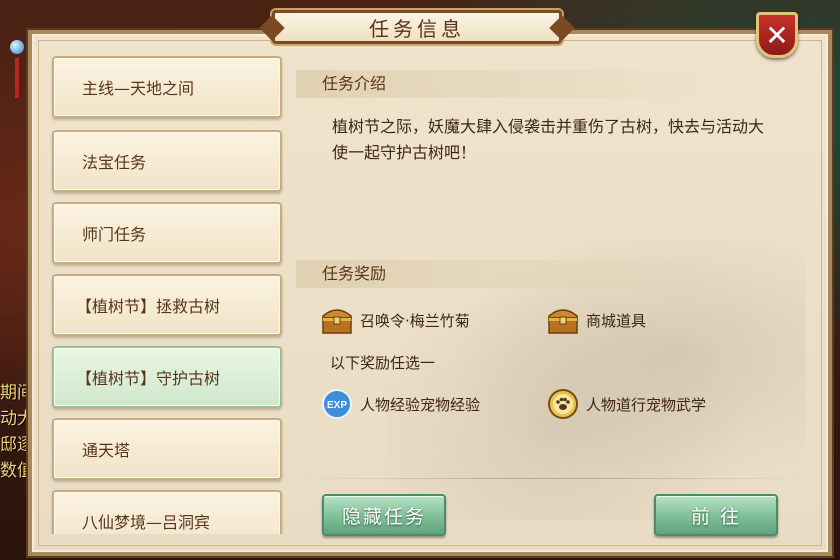 This screenshot has width=840, height=560. Describe the element at coordinates (114, 234) in the screenshot. I see `task-item-label: 师门任务` at that location.